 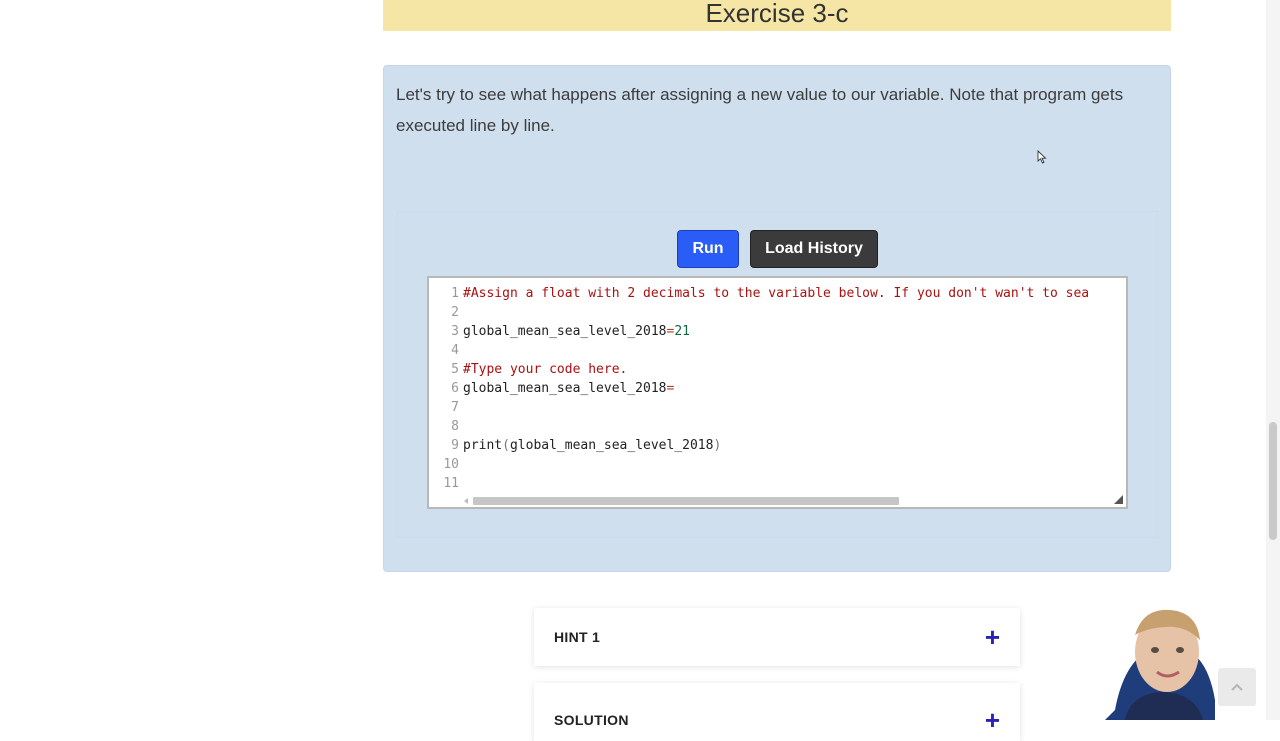 I want to click on webcam-presenter-image, so click(x=1160, y=664).